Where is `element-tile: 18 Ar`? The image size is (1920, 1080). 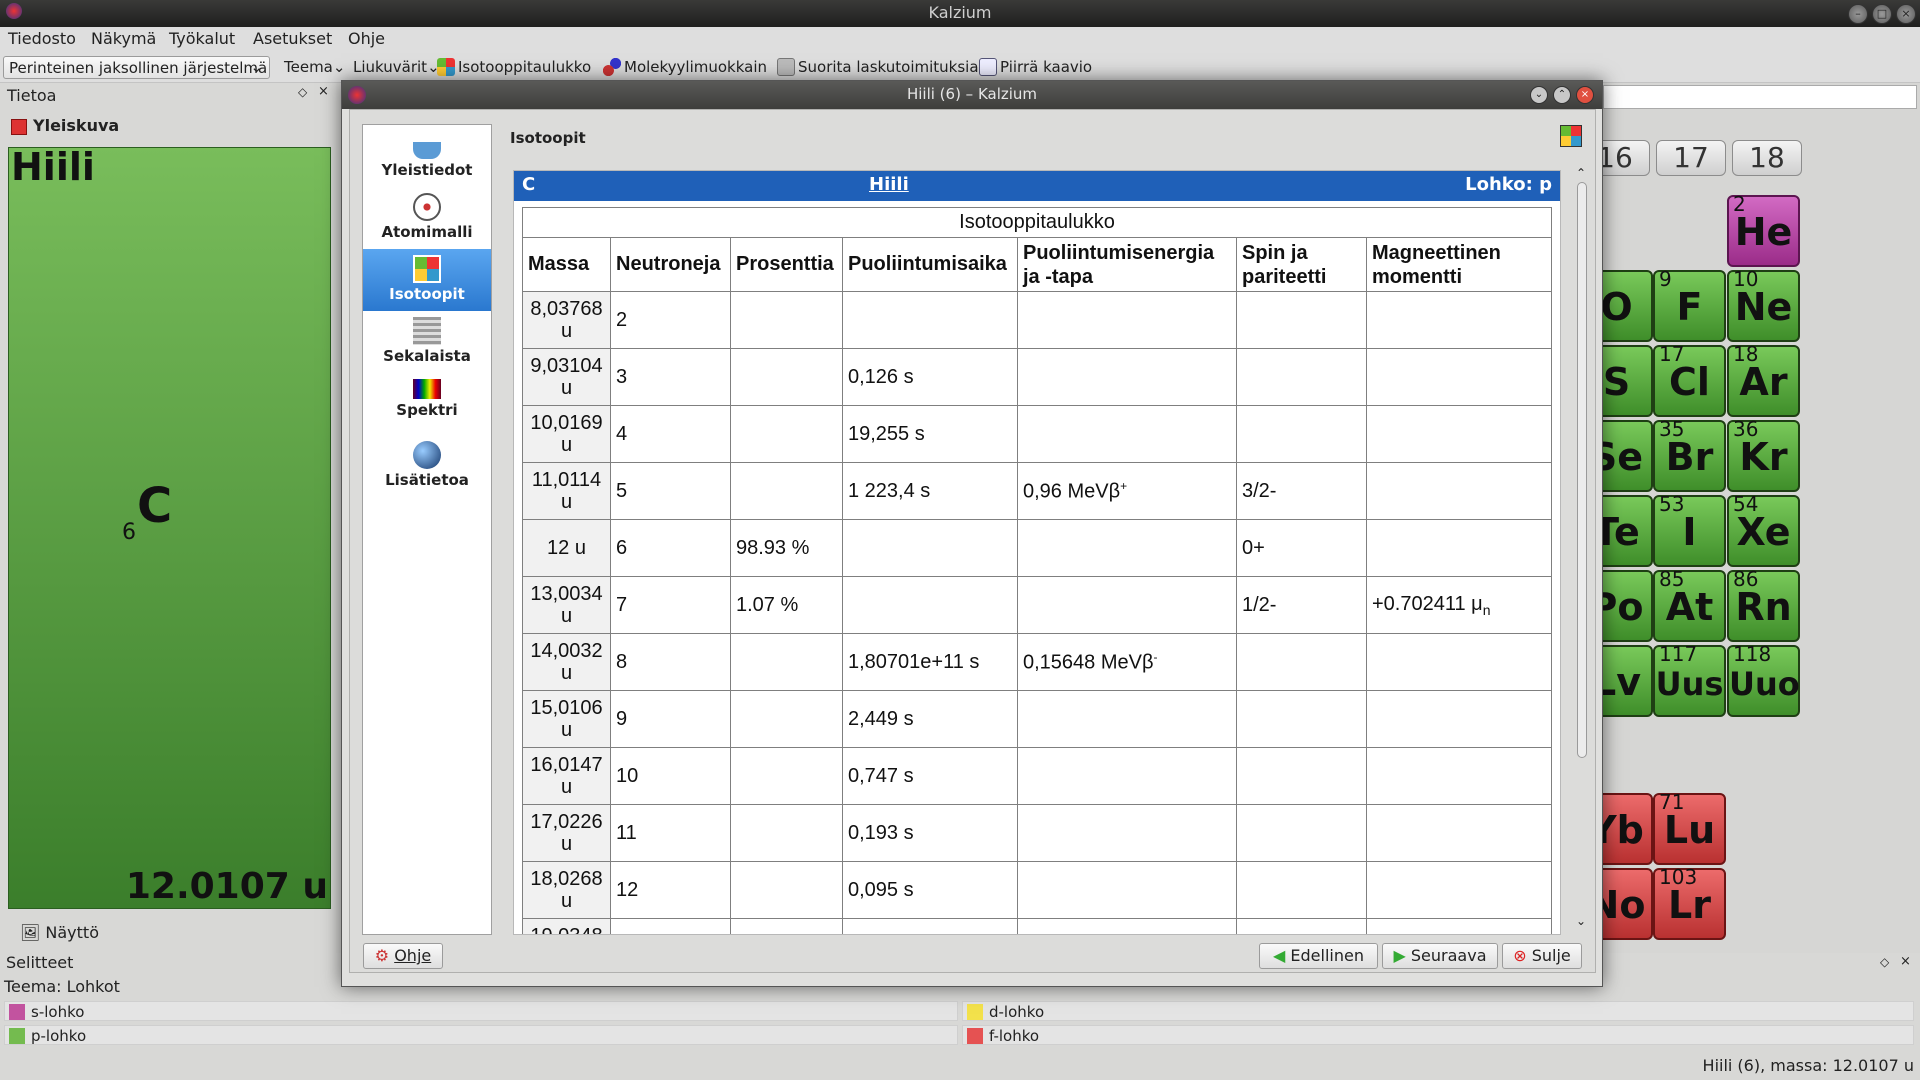 element-tile: 18 Ar is located at coordinates (1763, 379).